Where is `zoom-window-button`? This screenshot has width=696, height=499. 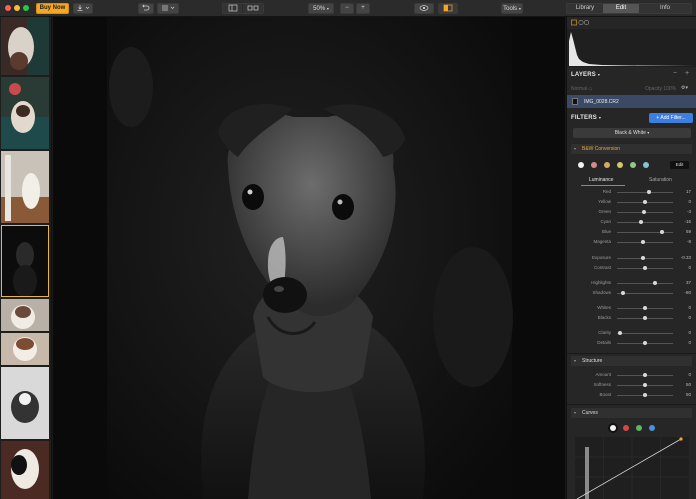 zoom-window-button is located at coordinates (26, 8).